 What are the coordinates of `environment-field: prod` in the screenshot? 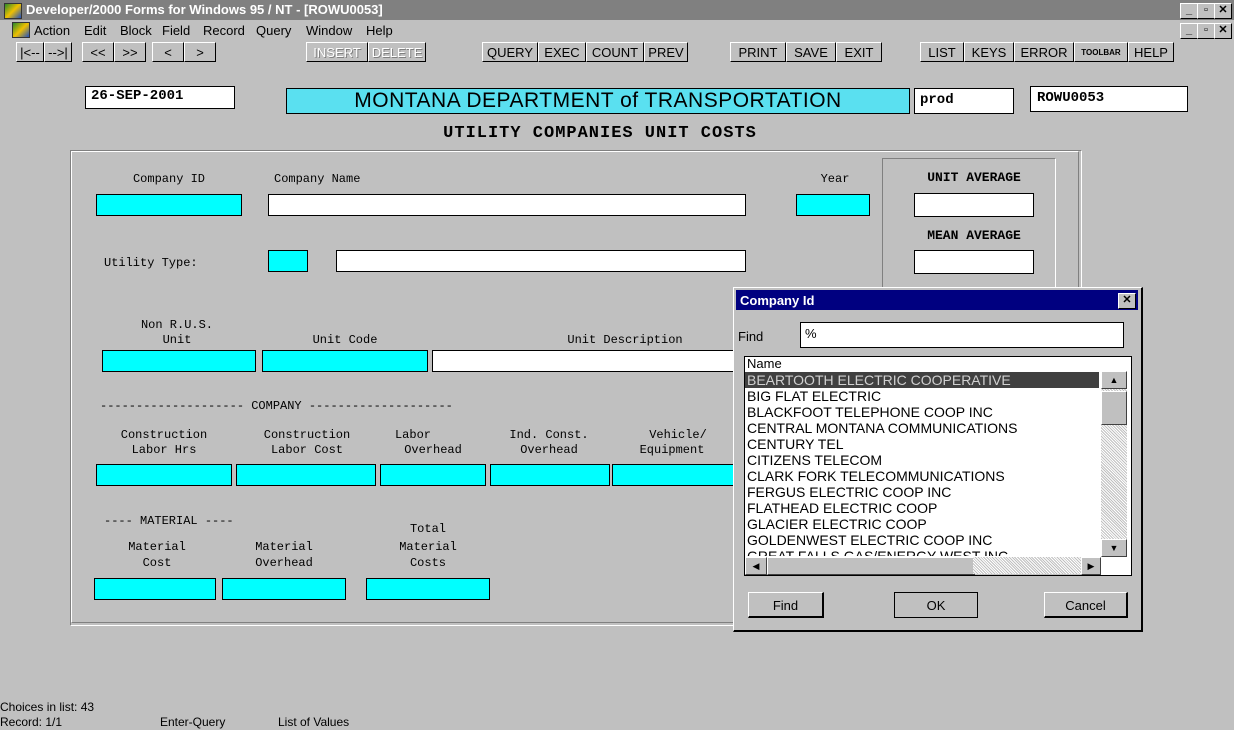 It's located at (964, 101).